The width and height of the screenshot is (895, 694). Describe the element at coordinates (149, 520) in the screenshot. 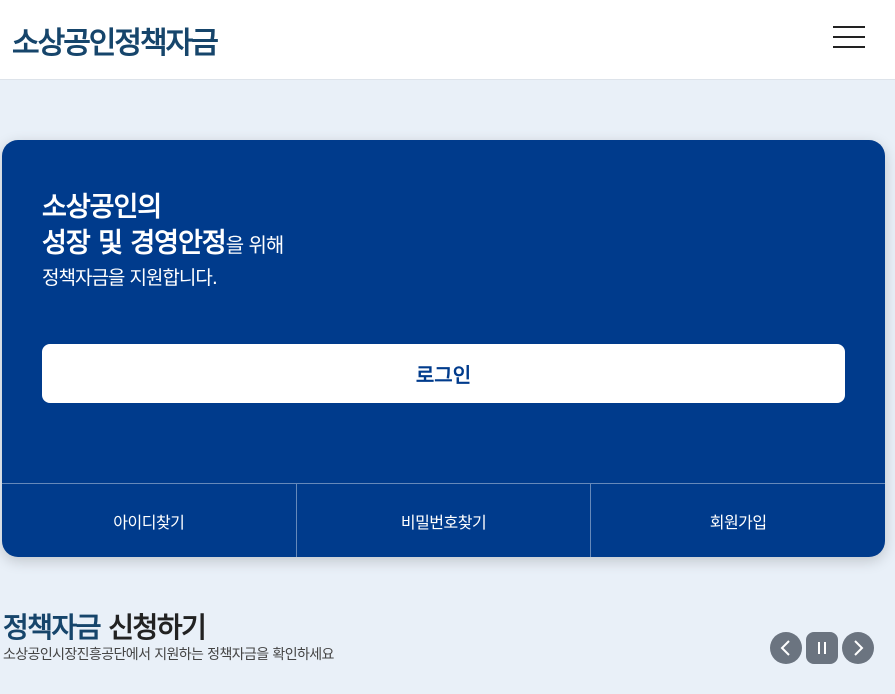

I see `find-id-link: 아이디찾기` at that location.